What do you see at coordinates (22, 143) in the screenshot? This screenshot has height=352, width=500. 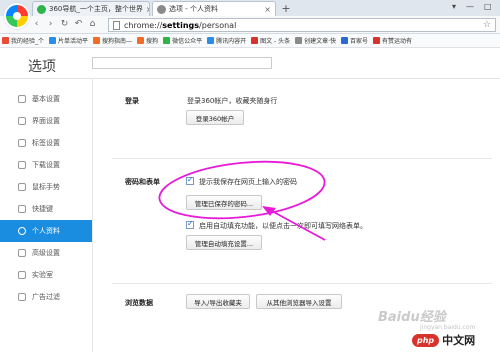 I see `tab-icon` at bounding box center [22, 143].